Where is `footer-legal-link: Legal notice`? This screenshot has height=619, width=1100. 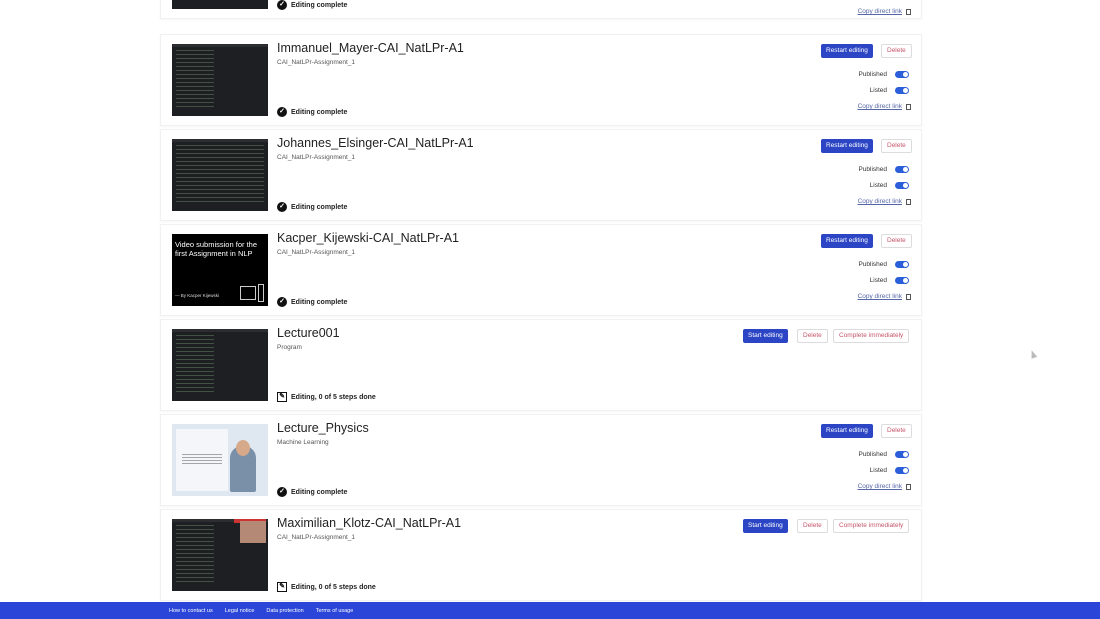
footer-legal-link: Legal notice is located at coordinates (240, 611).